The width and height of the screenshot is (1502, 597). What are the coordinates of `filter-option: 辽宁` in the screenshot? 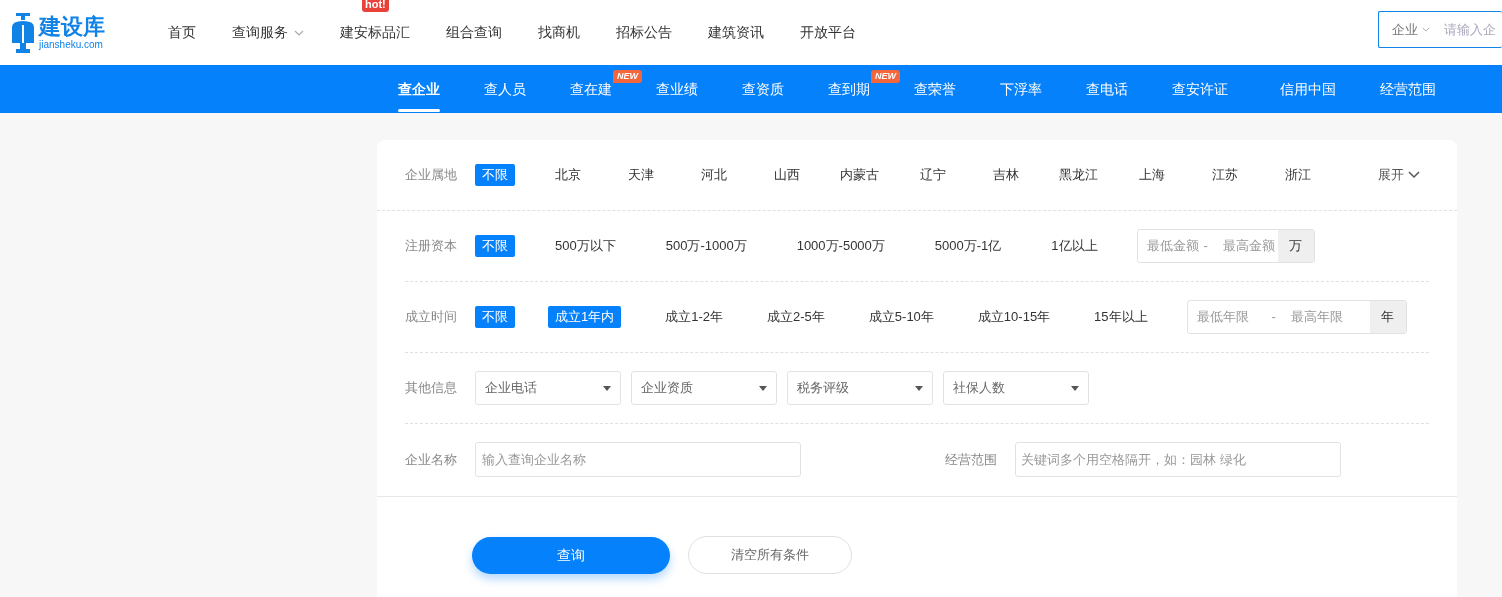 It's located at (932, 175).